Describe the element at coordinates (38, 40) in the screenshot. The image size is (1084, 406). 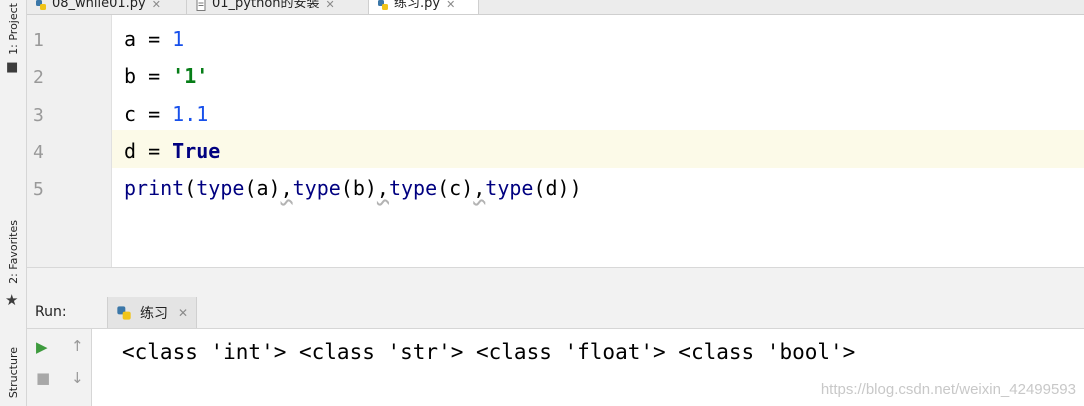
I see `line-number: 1` at that location.